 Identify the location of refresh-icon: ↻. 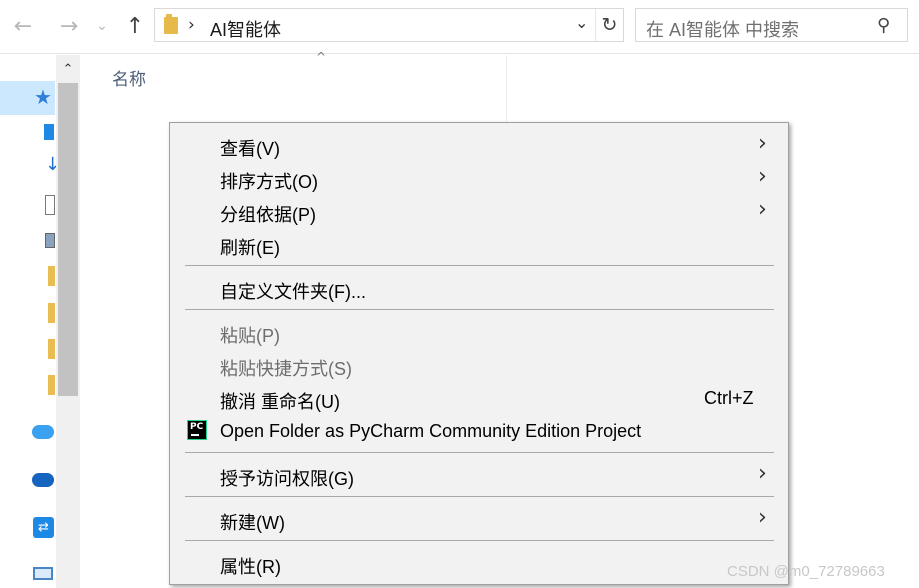
(609, 25).